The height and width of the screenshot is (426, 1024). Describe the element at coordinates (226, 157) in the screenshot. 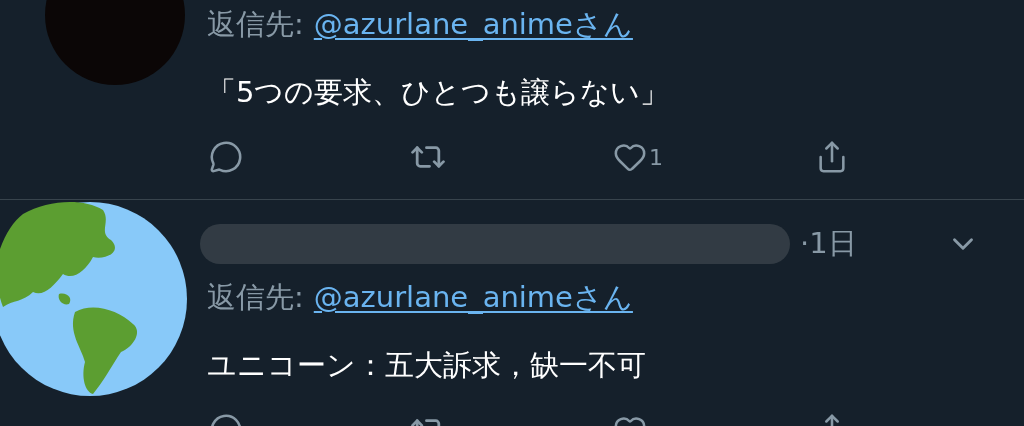

I see `reply-icon` at that location.